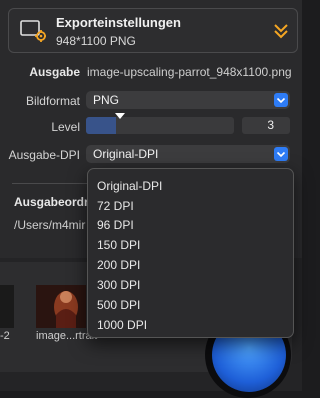 This screenshot has width=320, height=398. What do you see at coordinates (189, 72) in the screenshot?
I see `output-filename: image-upscaling-parrot_948x1100.png` at bounding box center [189, 72].